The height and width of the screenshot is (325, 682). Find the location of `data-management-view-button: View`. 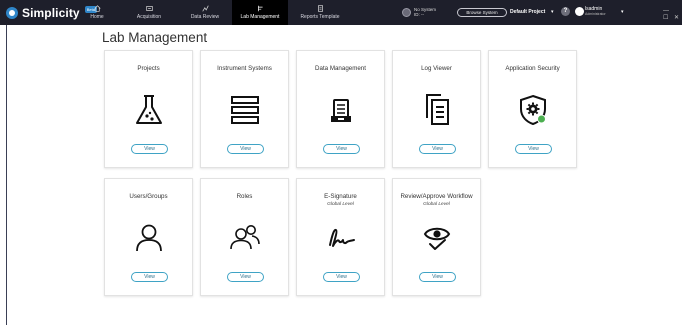

data-management-view-button: View is located at coordinates (341, 149).